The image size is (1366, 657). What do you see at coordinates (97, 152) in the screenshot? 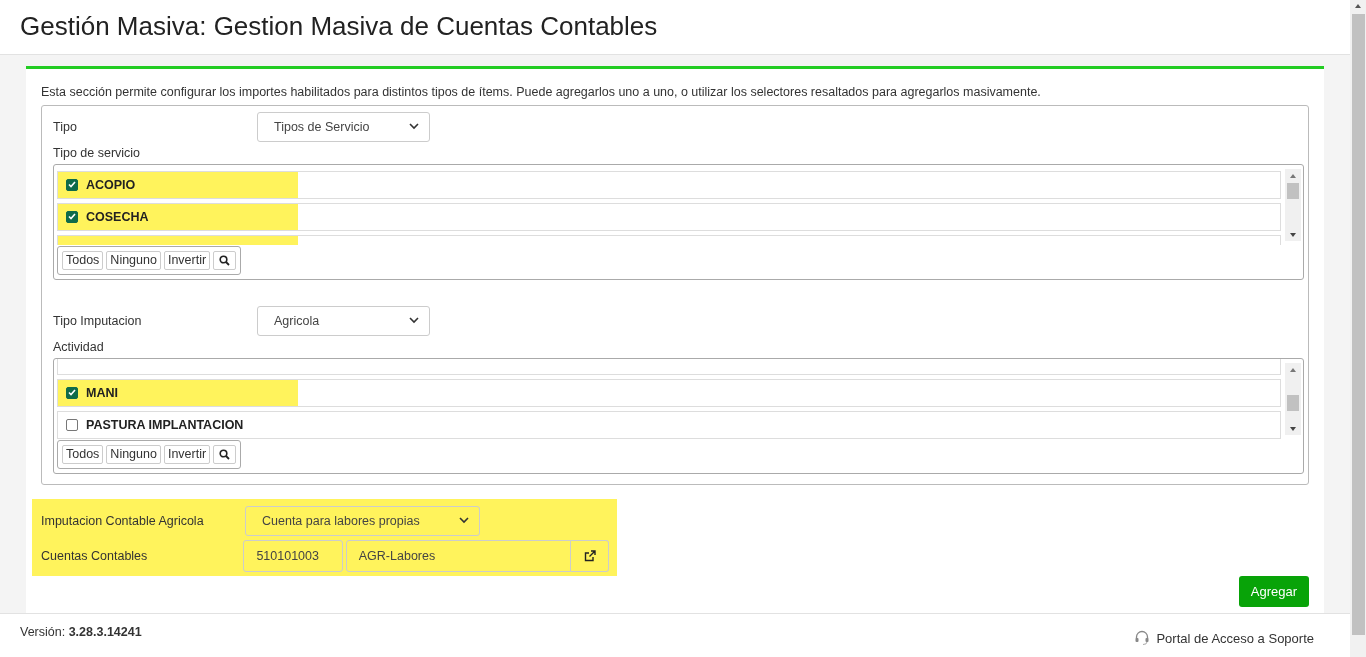
I see `field-label: Tipo de servicio` at bounding box center [97, 152].